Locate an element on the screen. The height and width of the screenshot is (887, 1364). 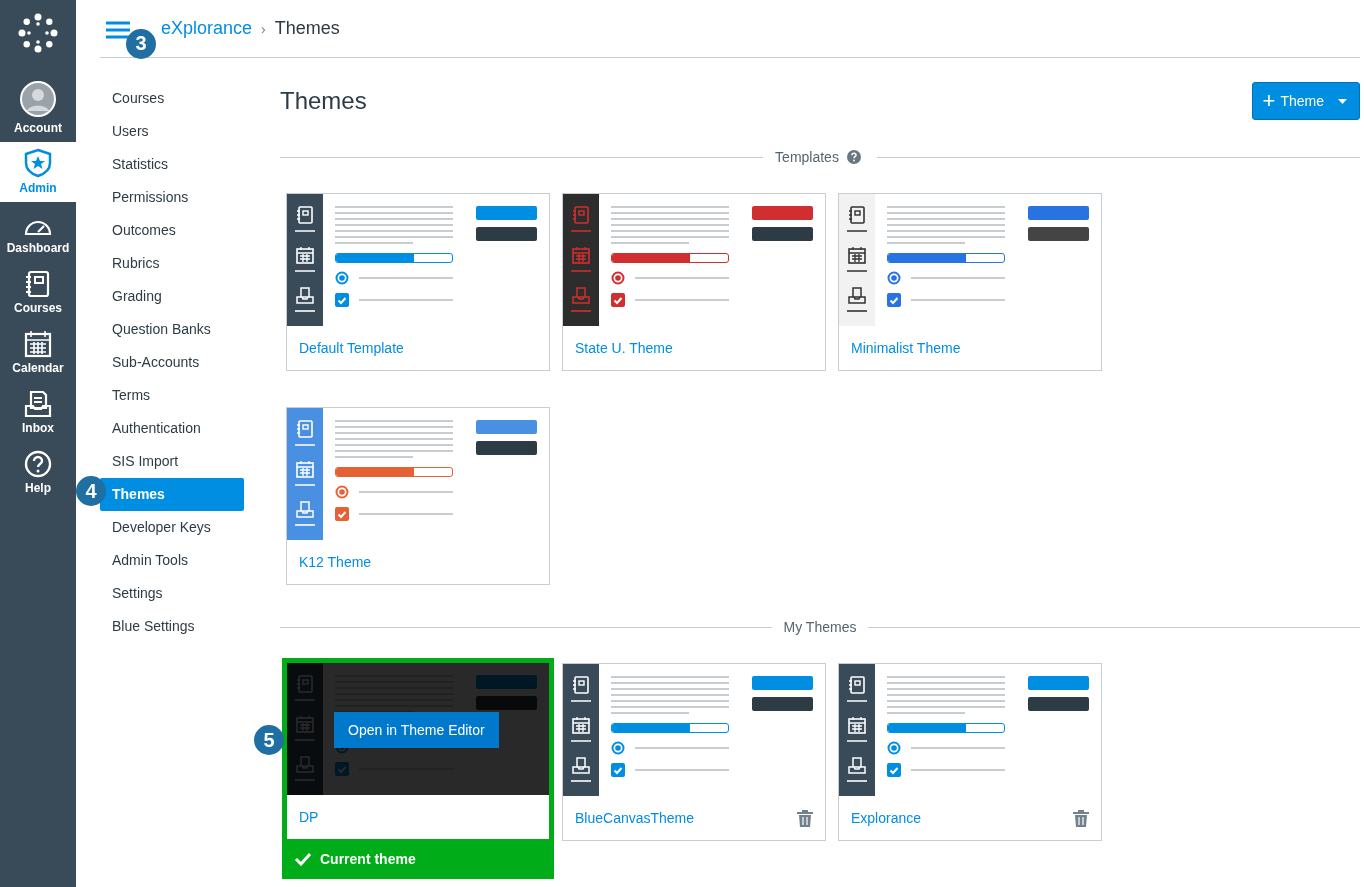
nav-item: Courses is located at coordinates (38, 292).